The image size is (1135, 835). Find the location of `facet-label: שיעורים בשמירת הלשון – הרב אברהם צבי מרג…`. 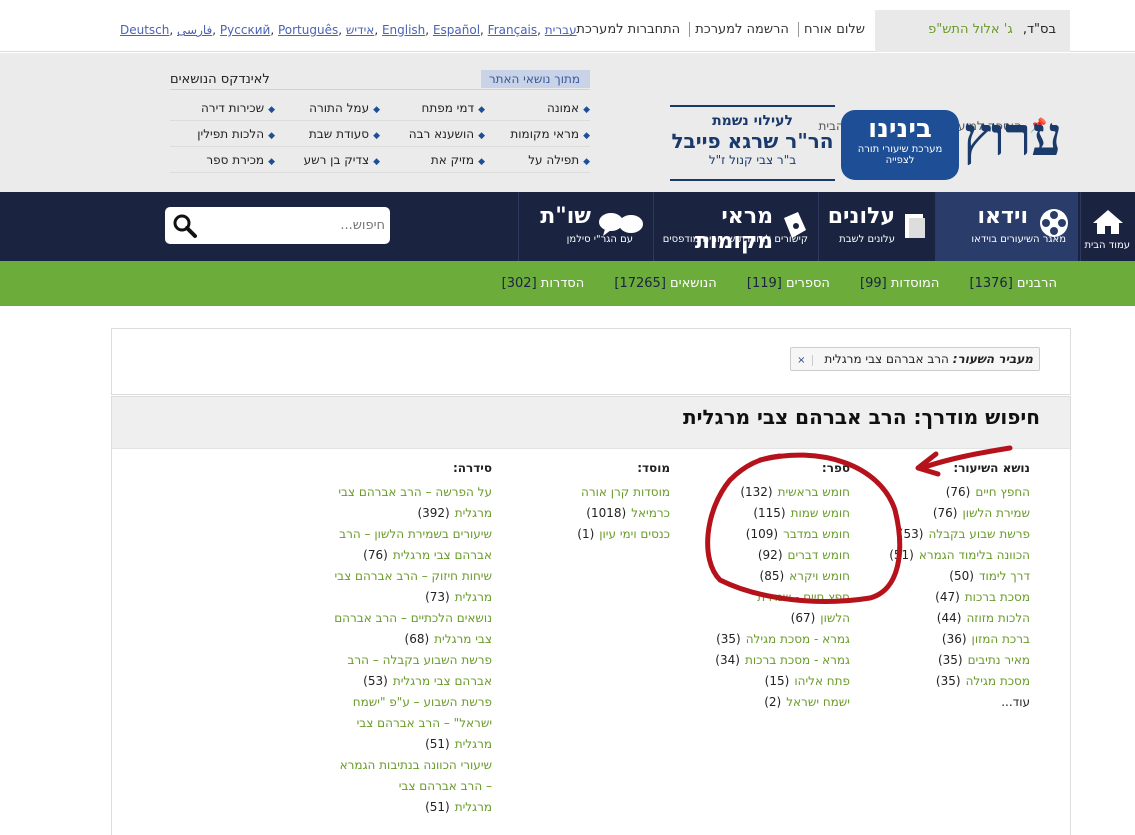

facet-label: שיעורים בשמירת הלשון – הרב אברהם צבי מרג… is located at coordinates (415, 544).